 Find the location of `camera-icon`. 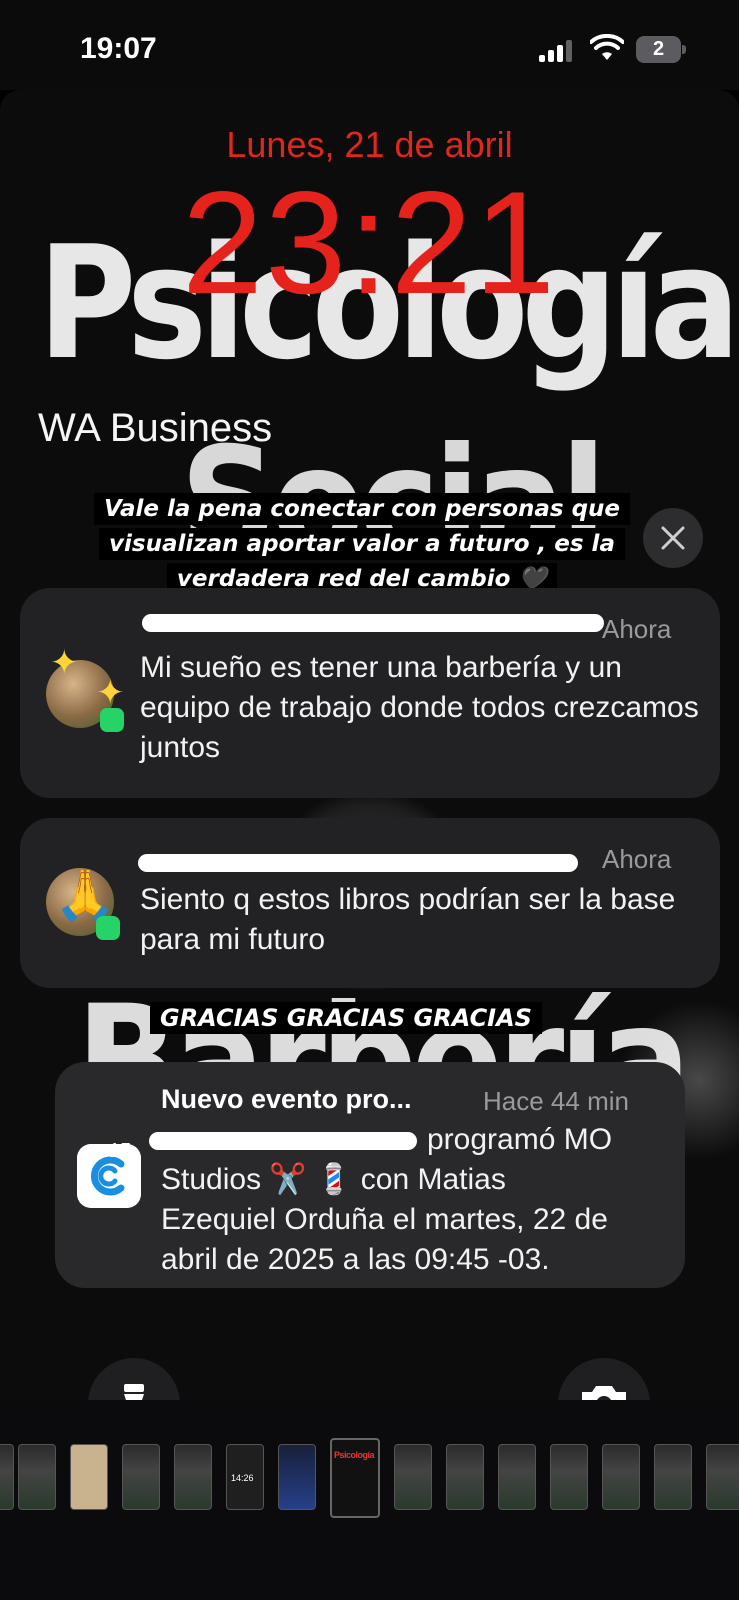

camera-icon is located at coordinates (604, 1393).